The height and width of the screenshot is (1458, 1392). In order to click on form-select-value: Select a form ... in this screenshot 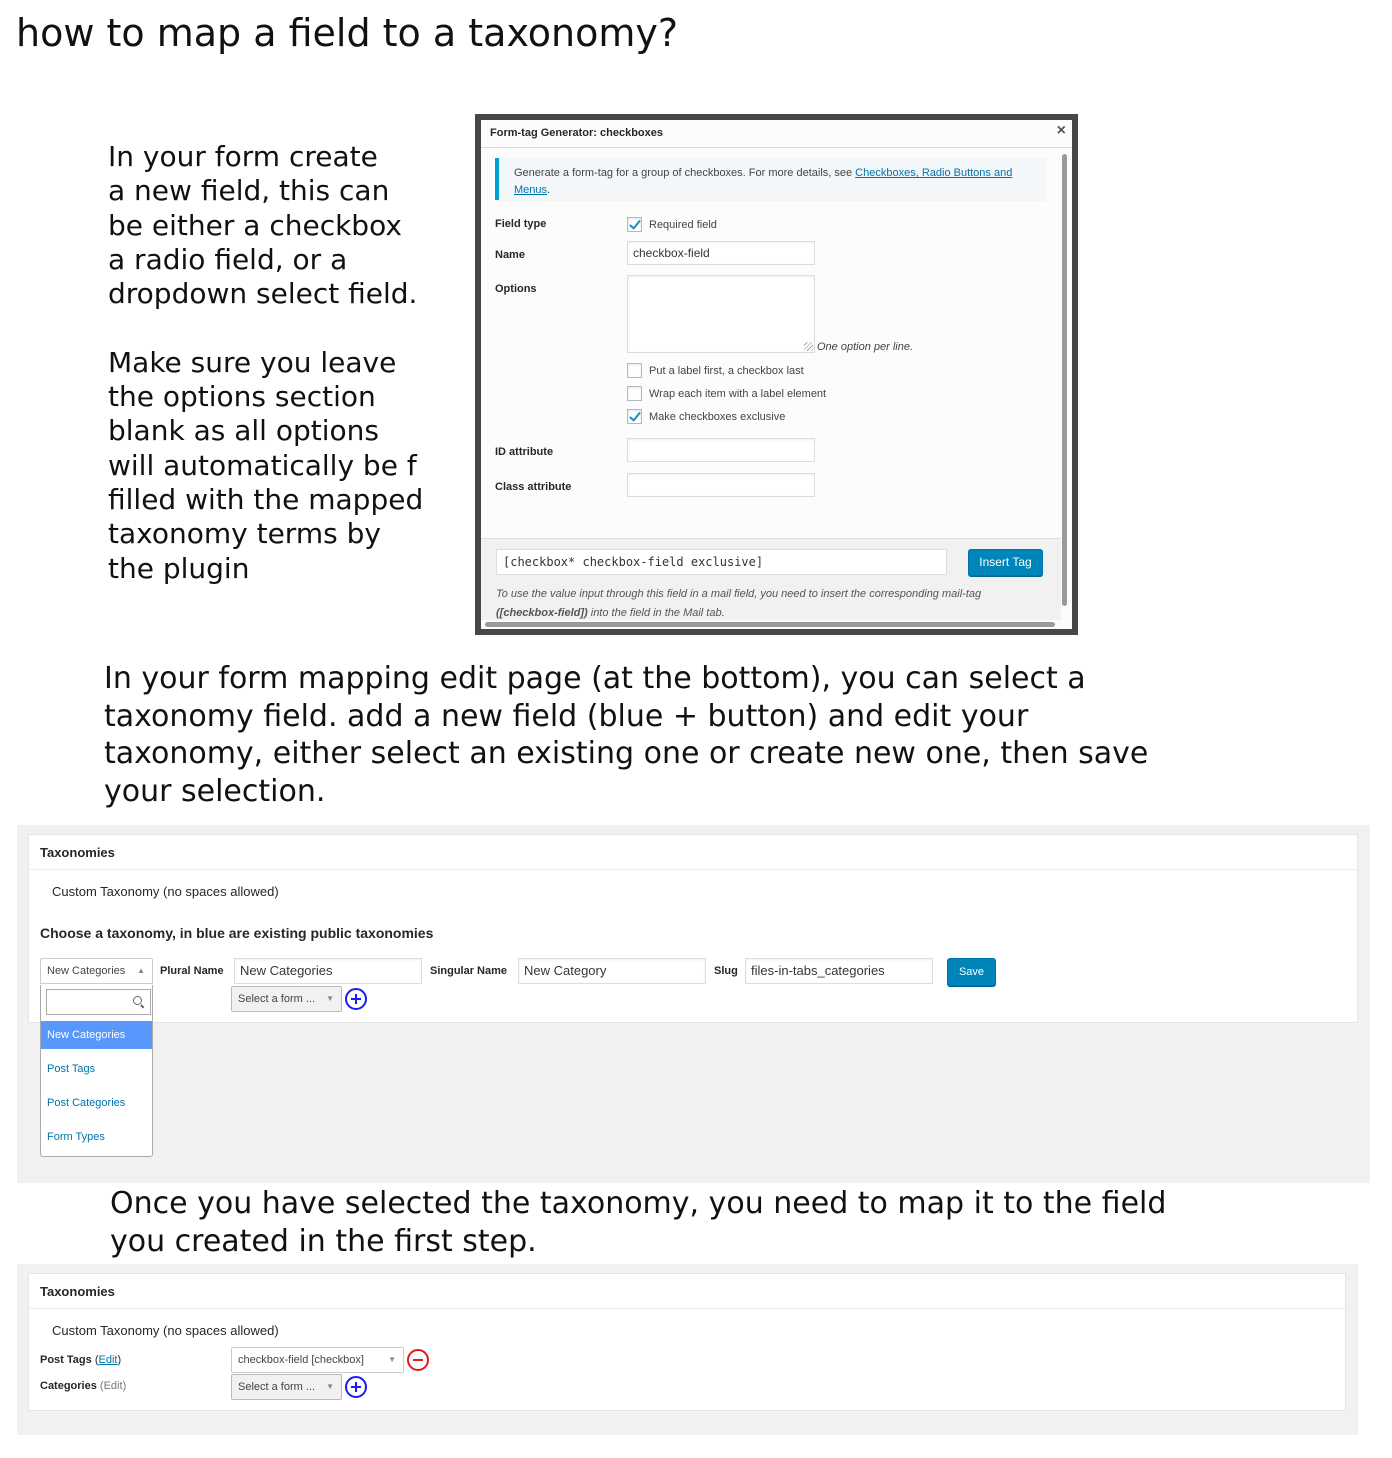, I will do `click(277, 999)`.